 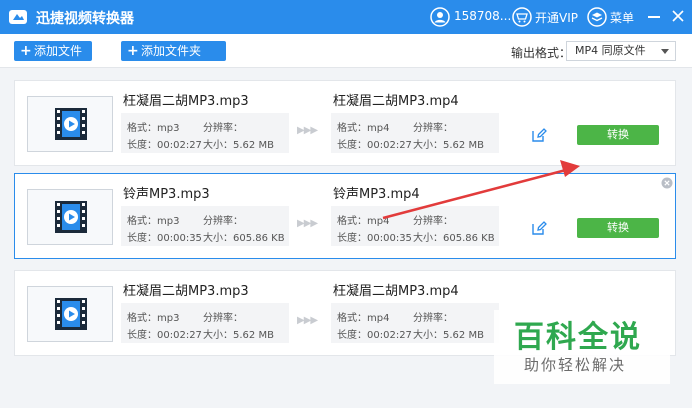 I want to click on watermark: 百科全说 助你轻松解决, so click(x=582, y=347).